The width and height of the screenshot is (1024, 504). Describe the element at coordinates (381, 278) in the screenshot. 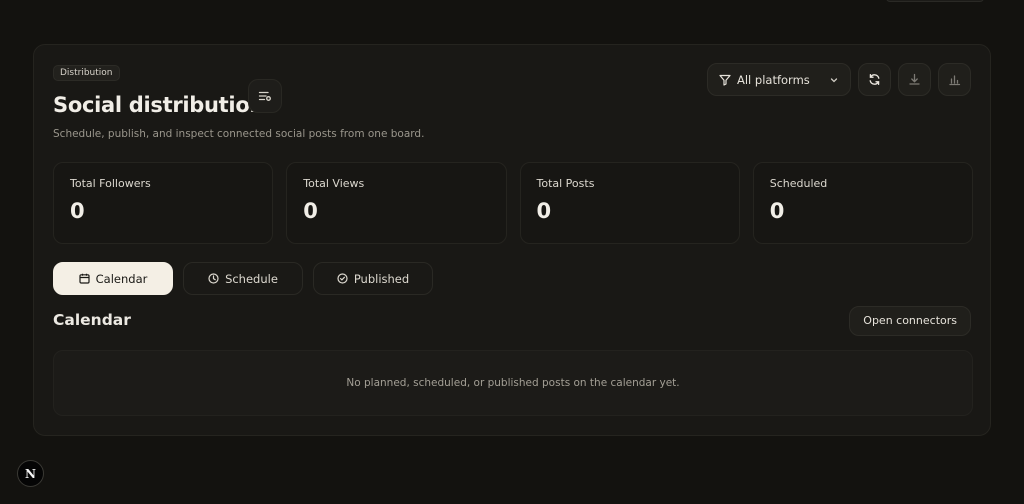

I see `tab-label: Published` at that location.